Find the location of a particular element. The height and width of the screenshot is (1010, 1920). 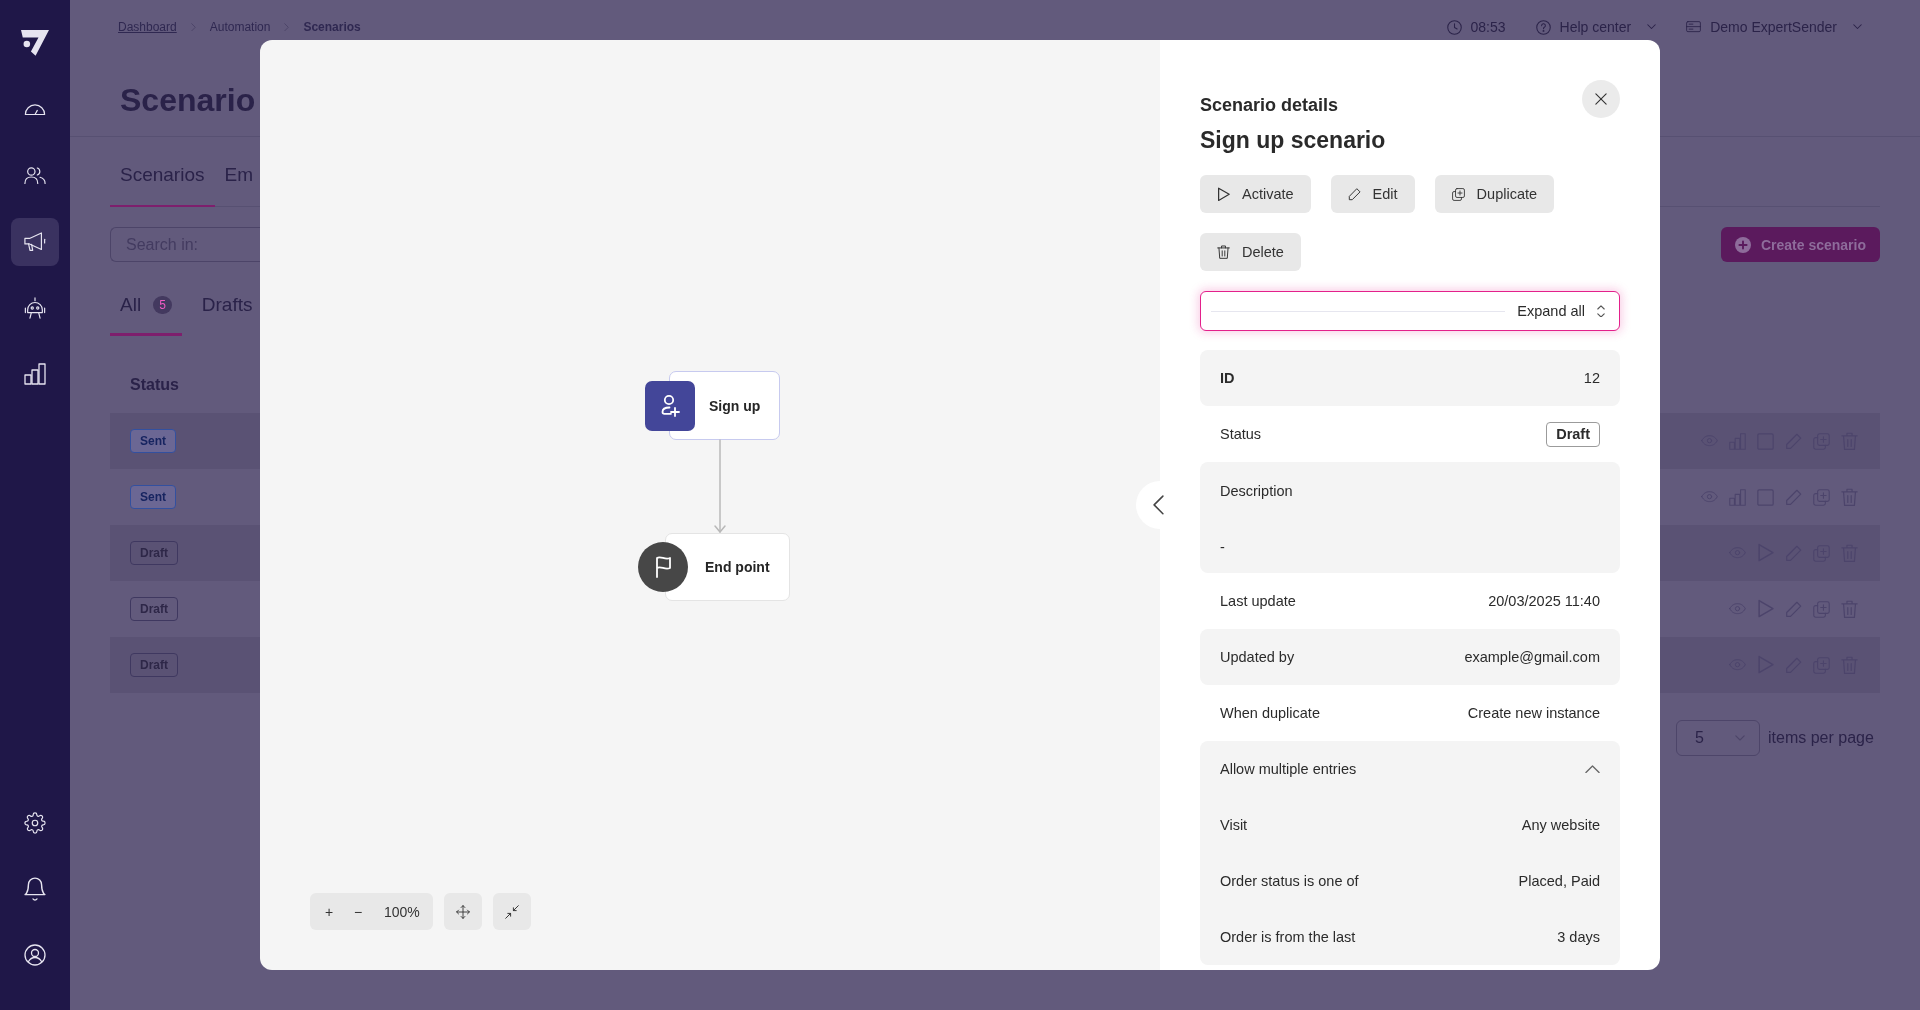

detail-value: 3 days is located at coordinates (1578, 937).